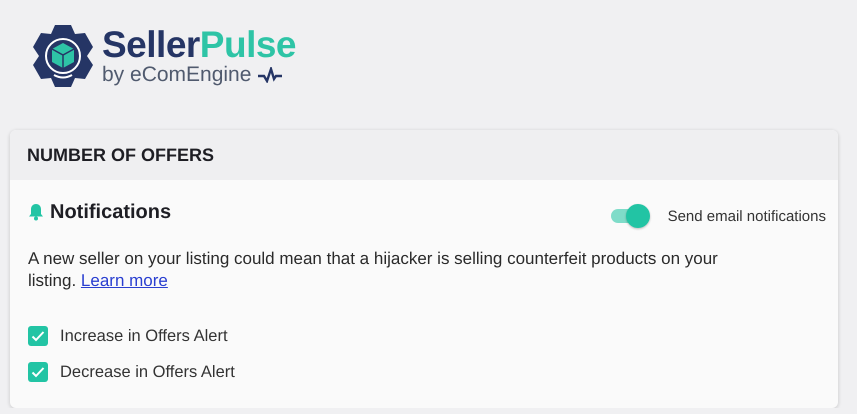  Describe the element at coordinates (144, 336) in the screenshot. I see `checkbox-label: Increase in Offers Alert` at that location.